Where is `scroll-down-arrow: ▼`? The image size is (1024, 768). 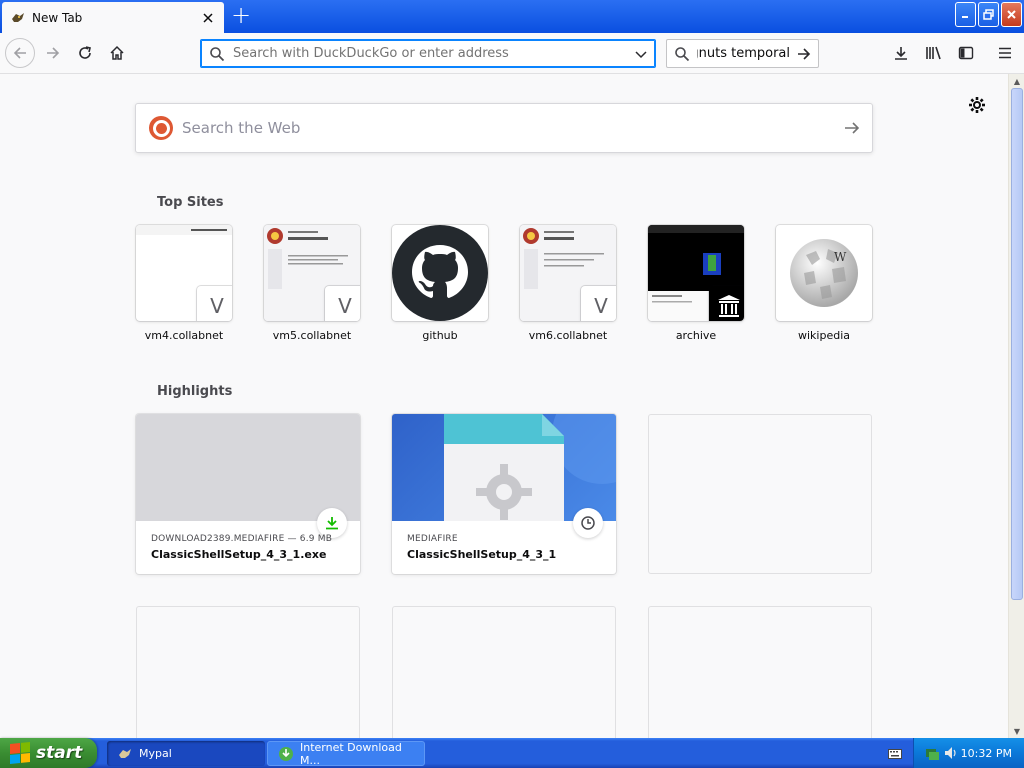
scroll-down-arrow: ▼ is located at coordinates (1017, 731).